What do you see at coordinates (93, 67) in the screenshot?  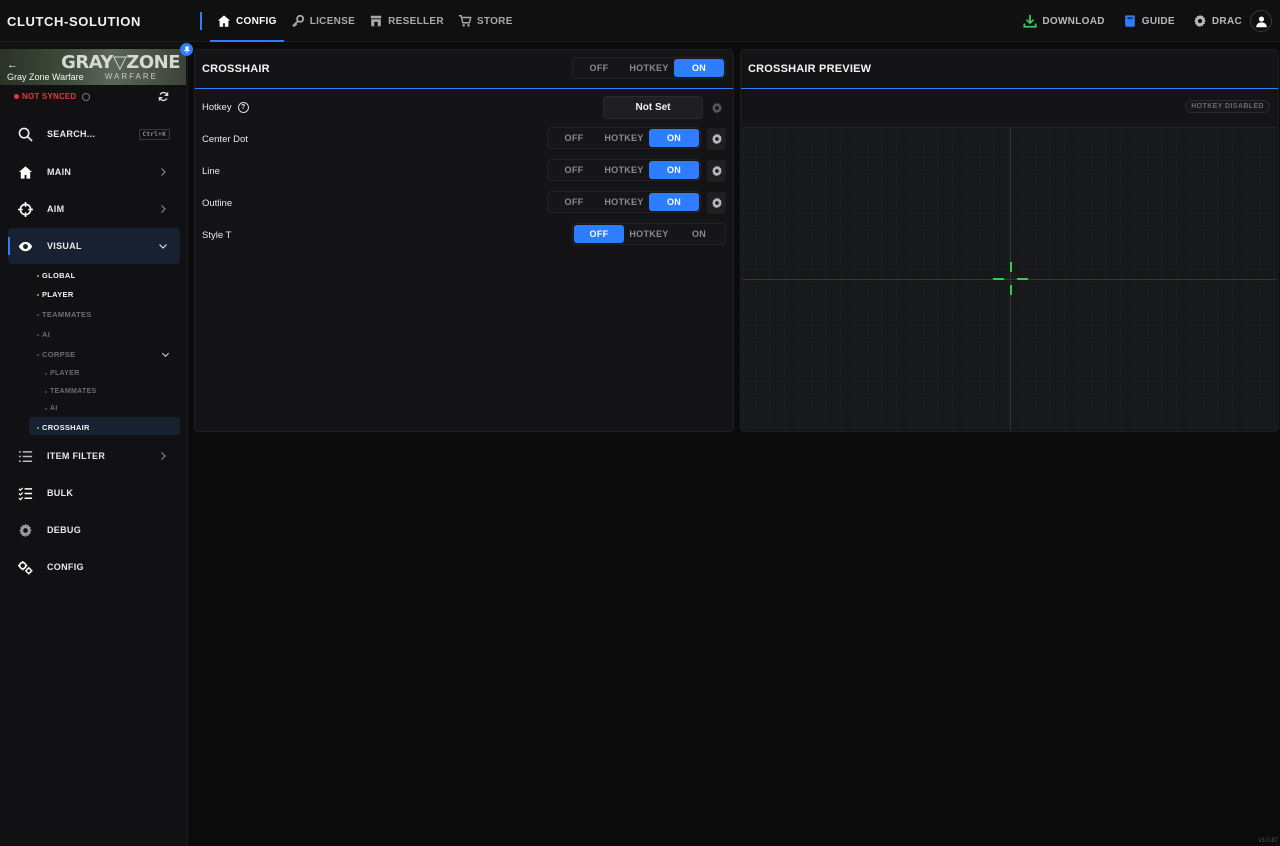 I see `game-banner: ← GRAY▽ZONE WARFARE Gray Zone Warfare` at bounding box center [93, 67].